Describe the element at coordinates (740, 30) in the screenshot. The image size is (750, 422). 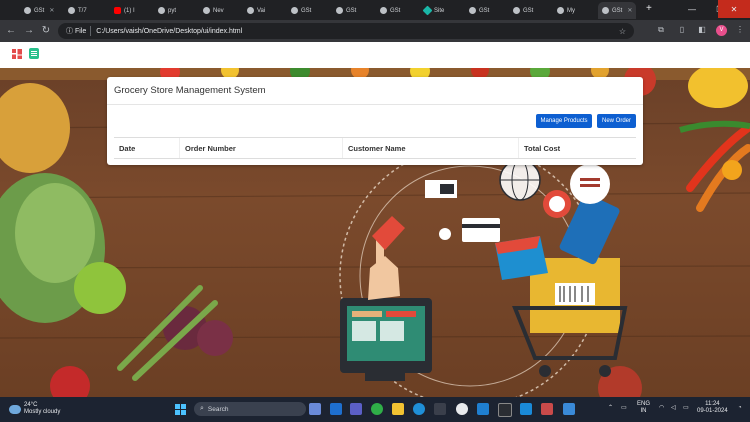
I see `menu-icon: ⋮` at that location.